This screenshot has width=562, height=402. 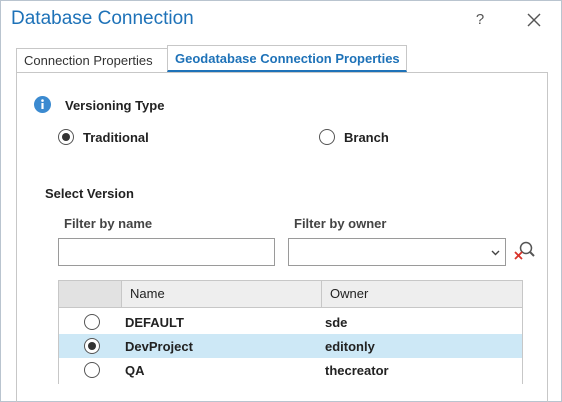 I want to click on close-icon, so click(x=534, y=20).